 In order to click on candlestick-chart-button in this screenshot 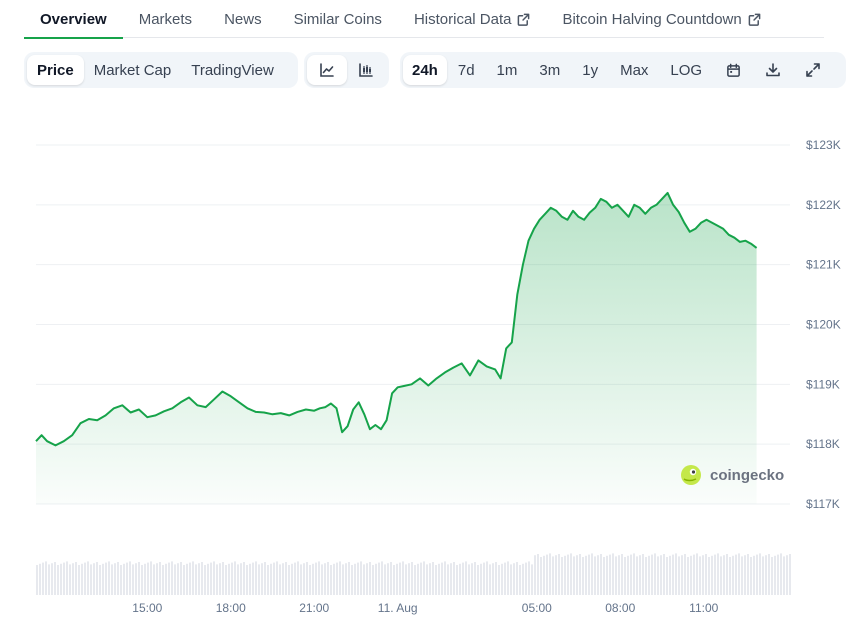, I will do `click(367, 70)`.